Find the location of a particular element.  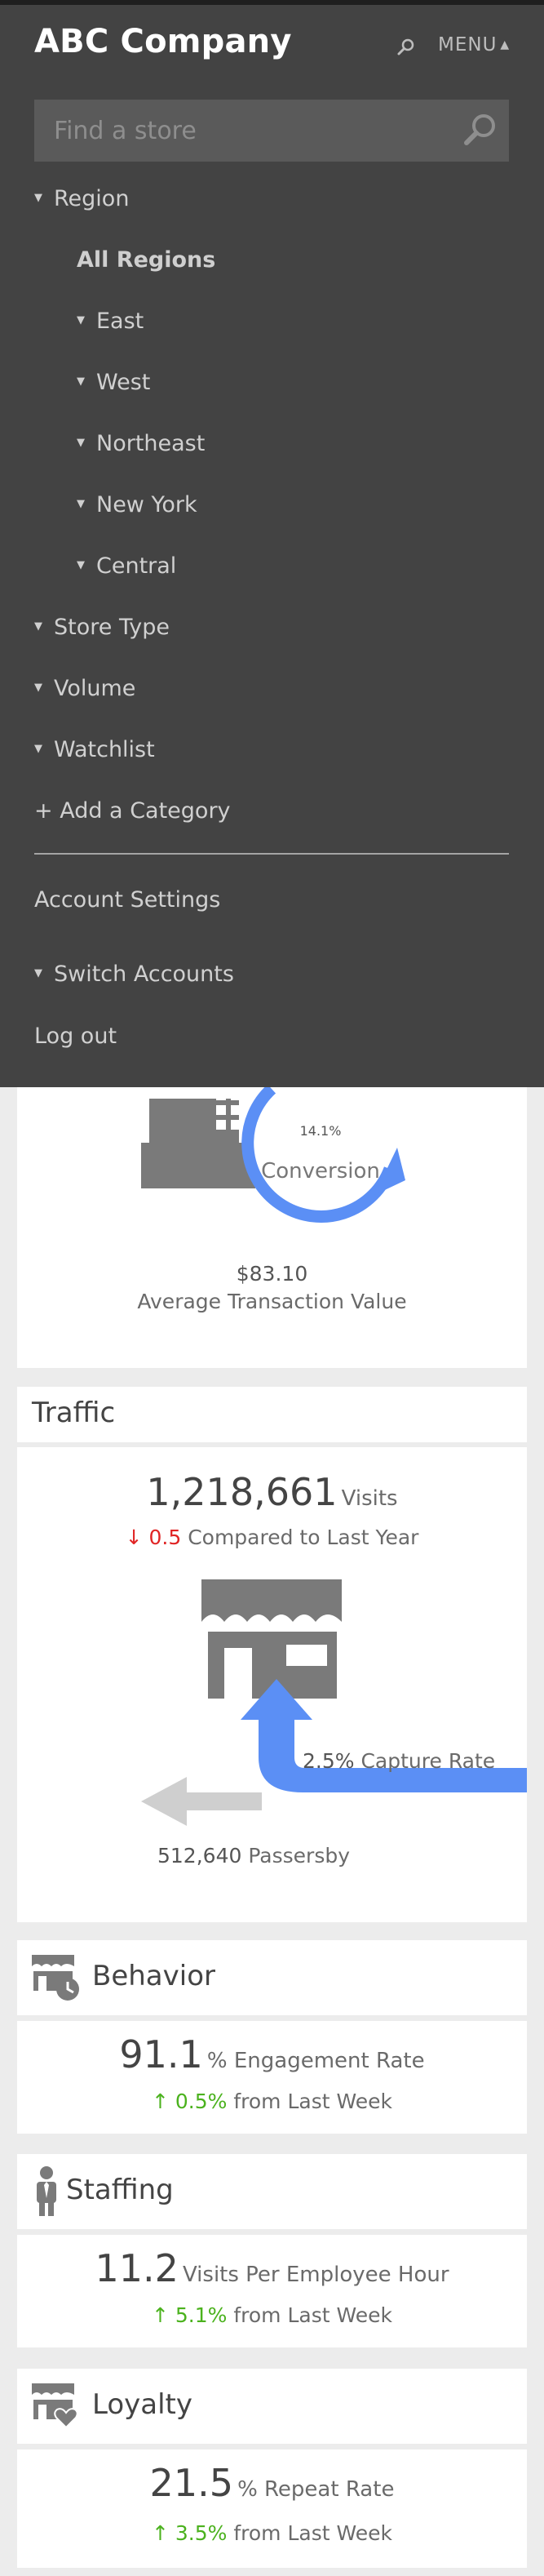

behavior-unit: % Engagement Rate is located at coordinates (315, 2061).